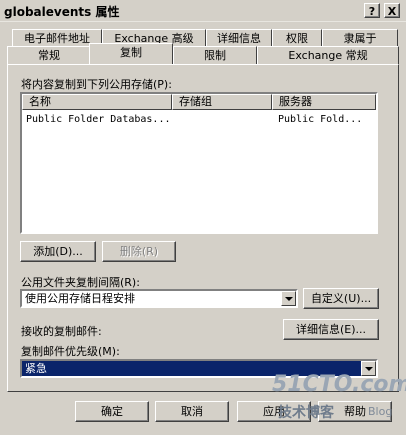 This screenshot has height=435, width=406. Describe the element at coordinates (288, 298) in the screenshot. I see `chevron-down-icon` at that location.